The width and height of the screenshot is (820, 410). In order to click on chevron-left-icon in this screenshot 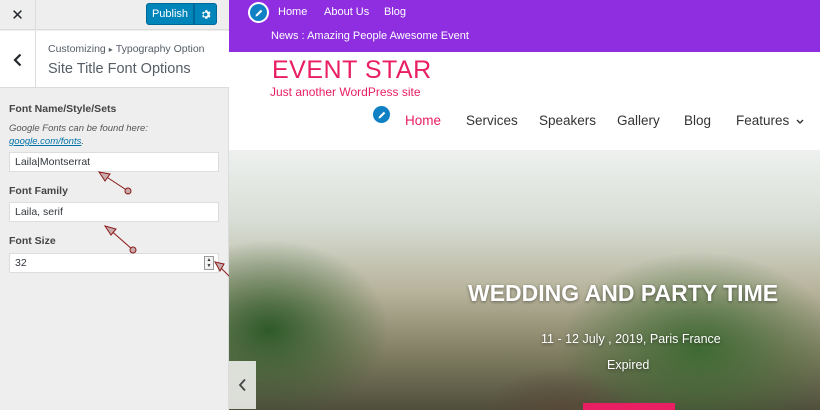, I will do `click(242, 385)`.